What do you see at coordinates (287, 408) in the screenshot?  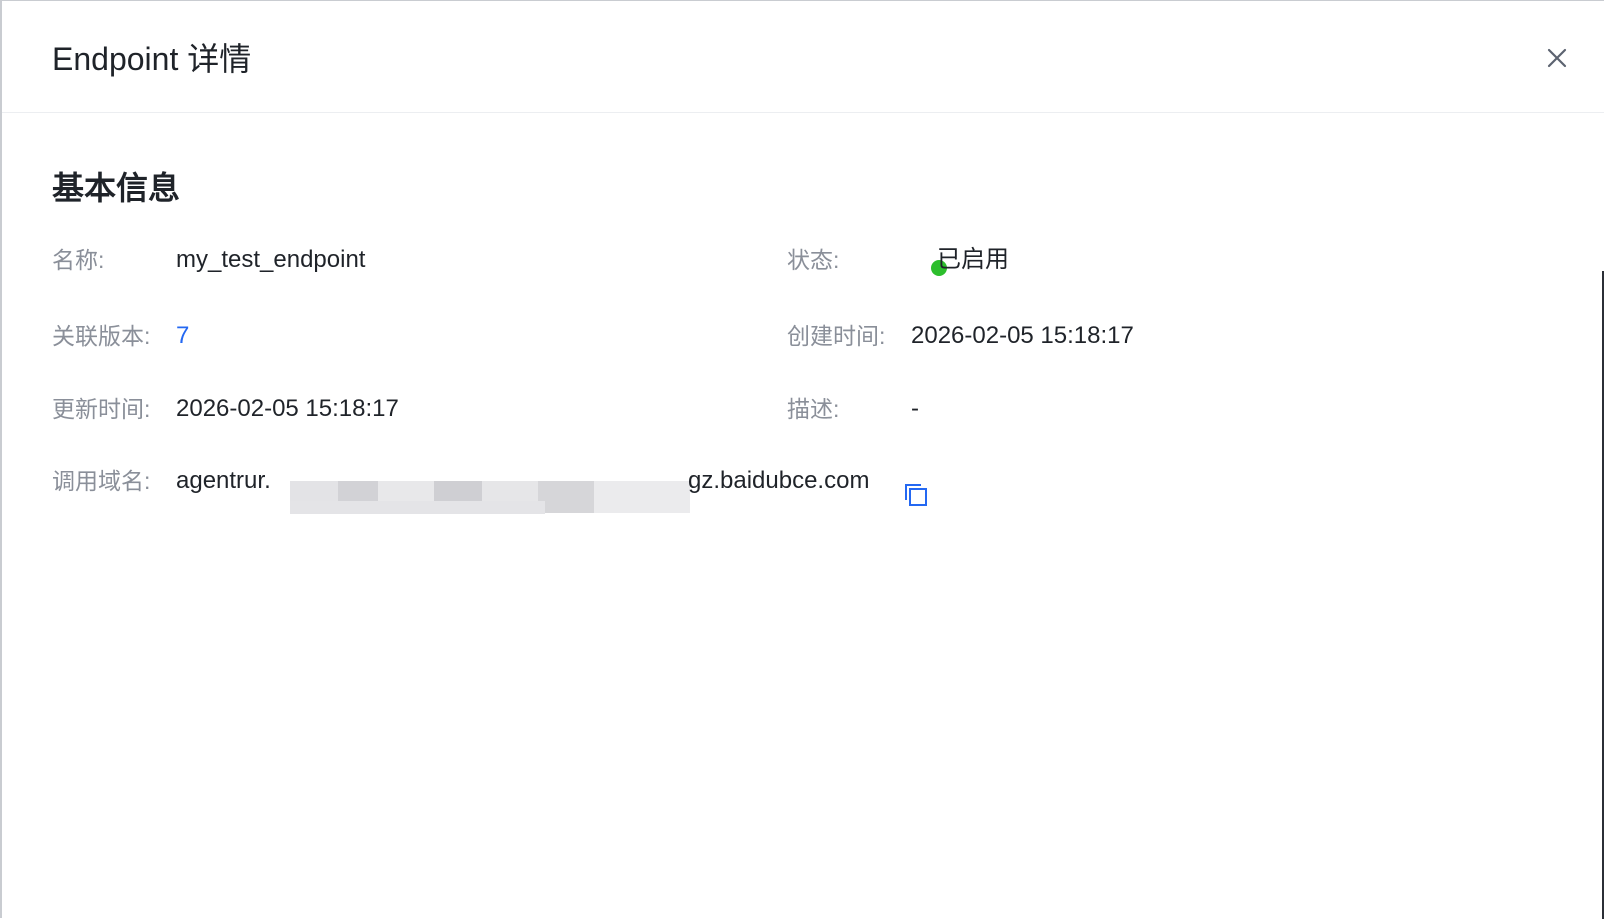 I see `updated-time-value: 2026-02-05 15:18:17` at bounding box center [287, 408].